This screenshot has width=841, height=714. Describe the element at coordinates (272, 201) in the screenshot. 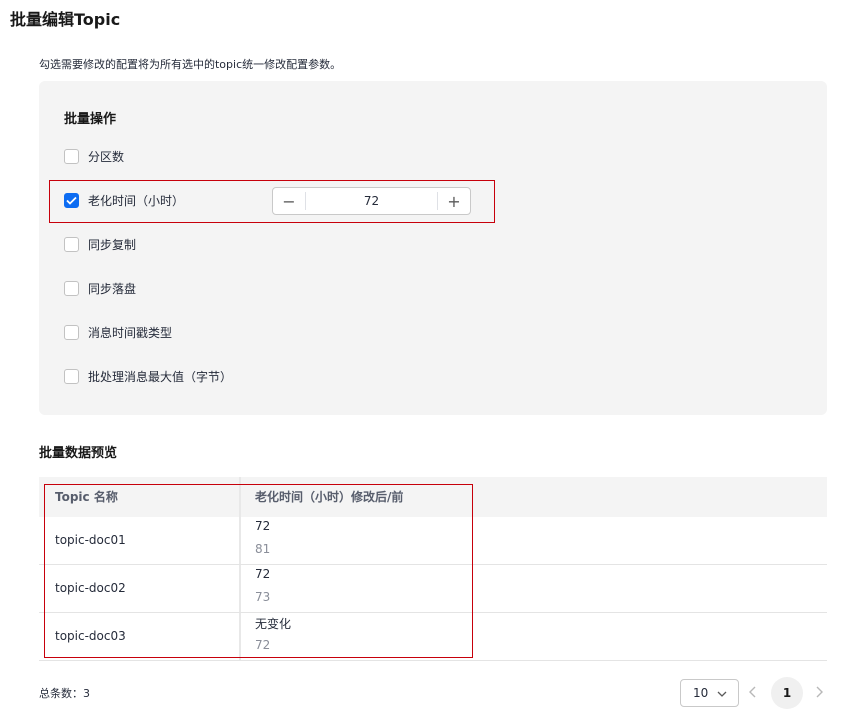

I see `aging-time-highlight` at that location.